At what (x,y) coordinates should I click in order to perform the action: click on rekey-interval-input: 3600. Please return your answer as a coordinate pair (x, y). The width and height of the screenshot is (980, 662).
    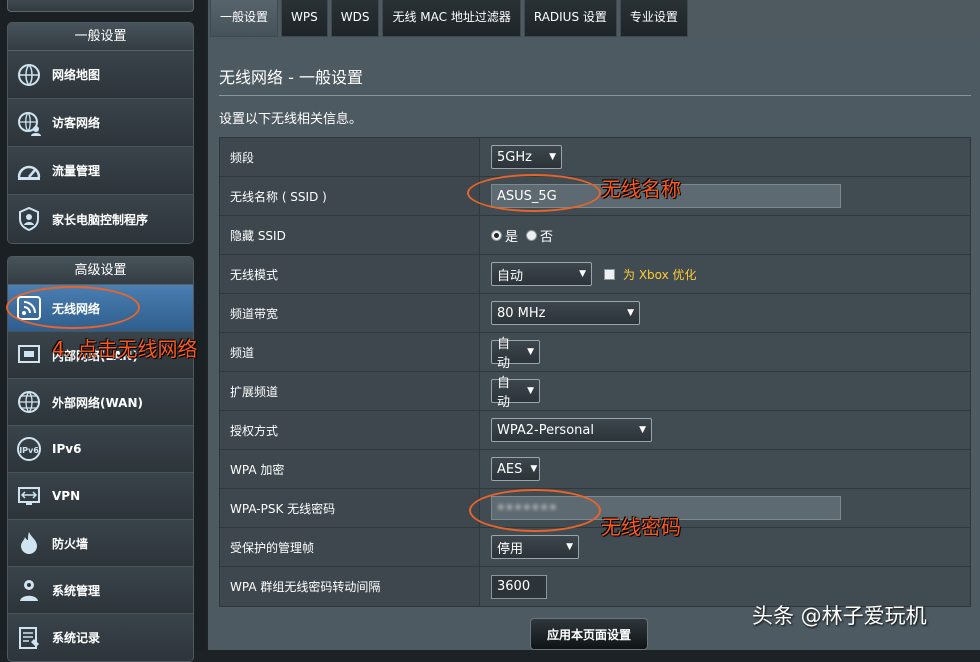
    Looking at the image, I should click on (519, 586).